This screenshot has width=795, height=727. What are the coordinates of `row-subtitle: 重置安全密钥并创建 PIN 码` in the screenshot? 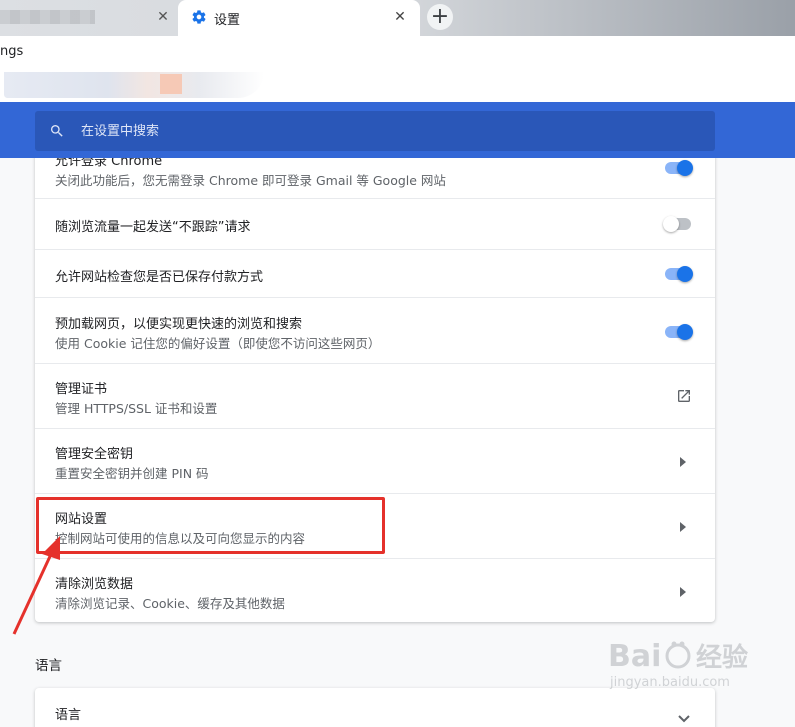 It's located at (132, 473).